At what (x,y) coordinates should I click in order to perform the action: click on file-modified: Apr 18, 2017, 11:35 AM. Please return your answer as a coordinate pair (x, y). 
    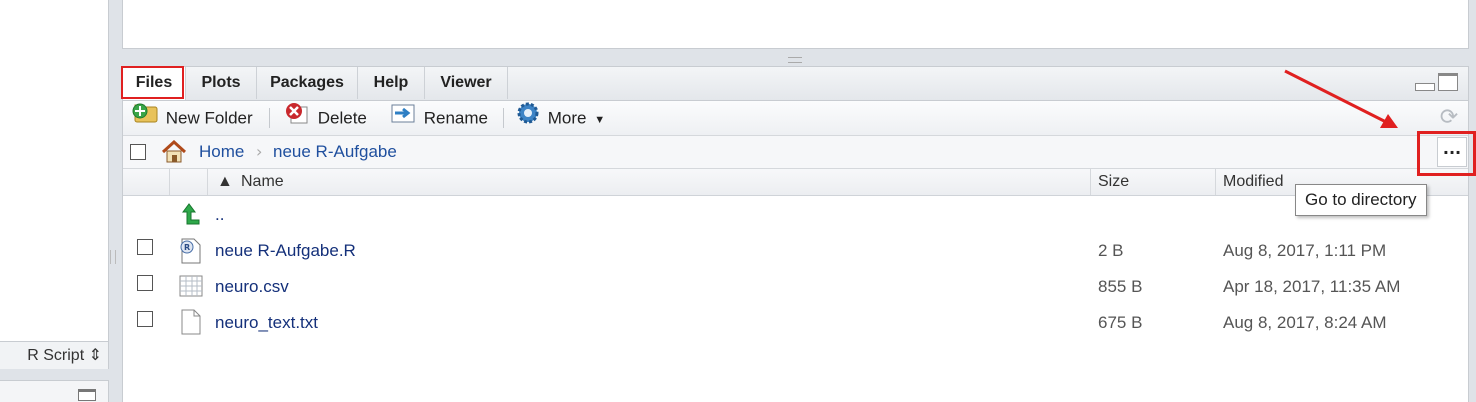
    Looking at the image, I should click on (1312, 286).